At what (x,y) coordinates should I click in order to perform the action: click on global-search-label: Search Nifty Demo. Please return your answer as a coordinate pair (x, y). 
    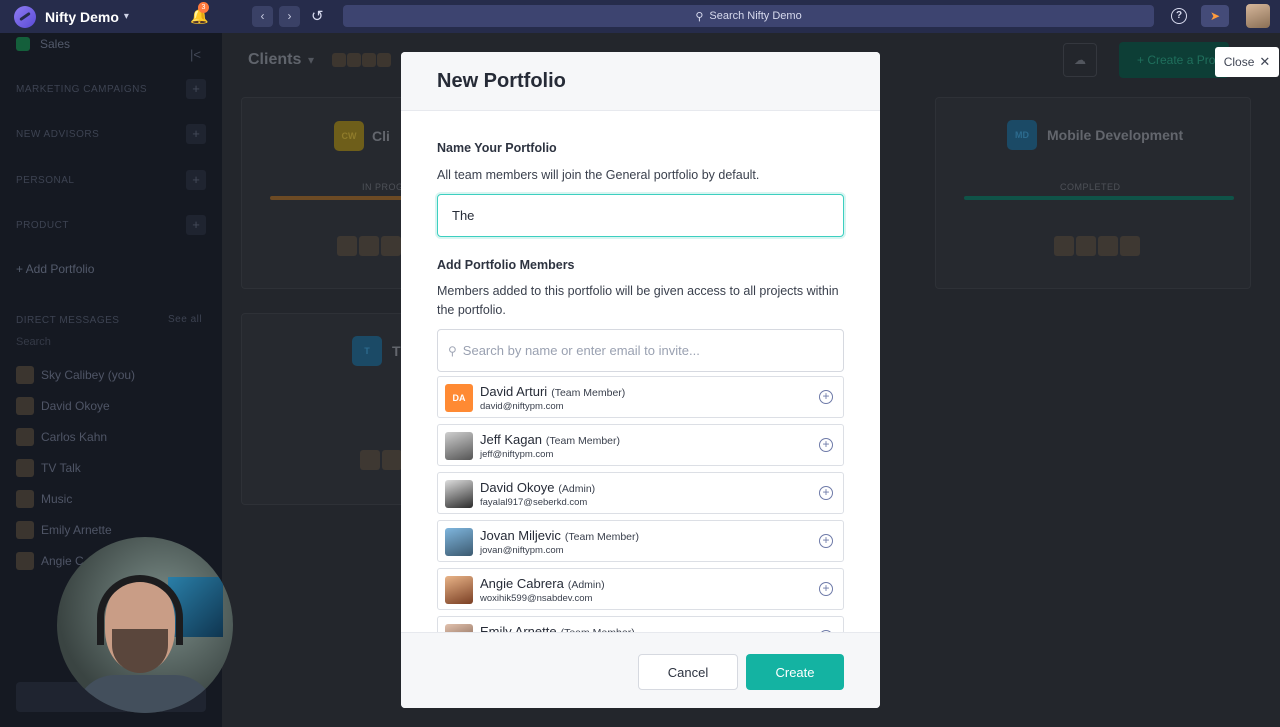
    Looking at the image, I should click on (755, 16).